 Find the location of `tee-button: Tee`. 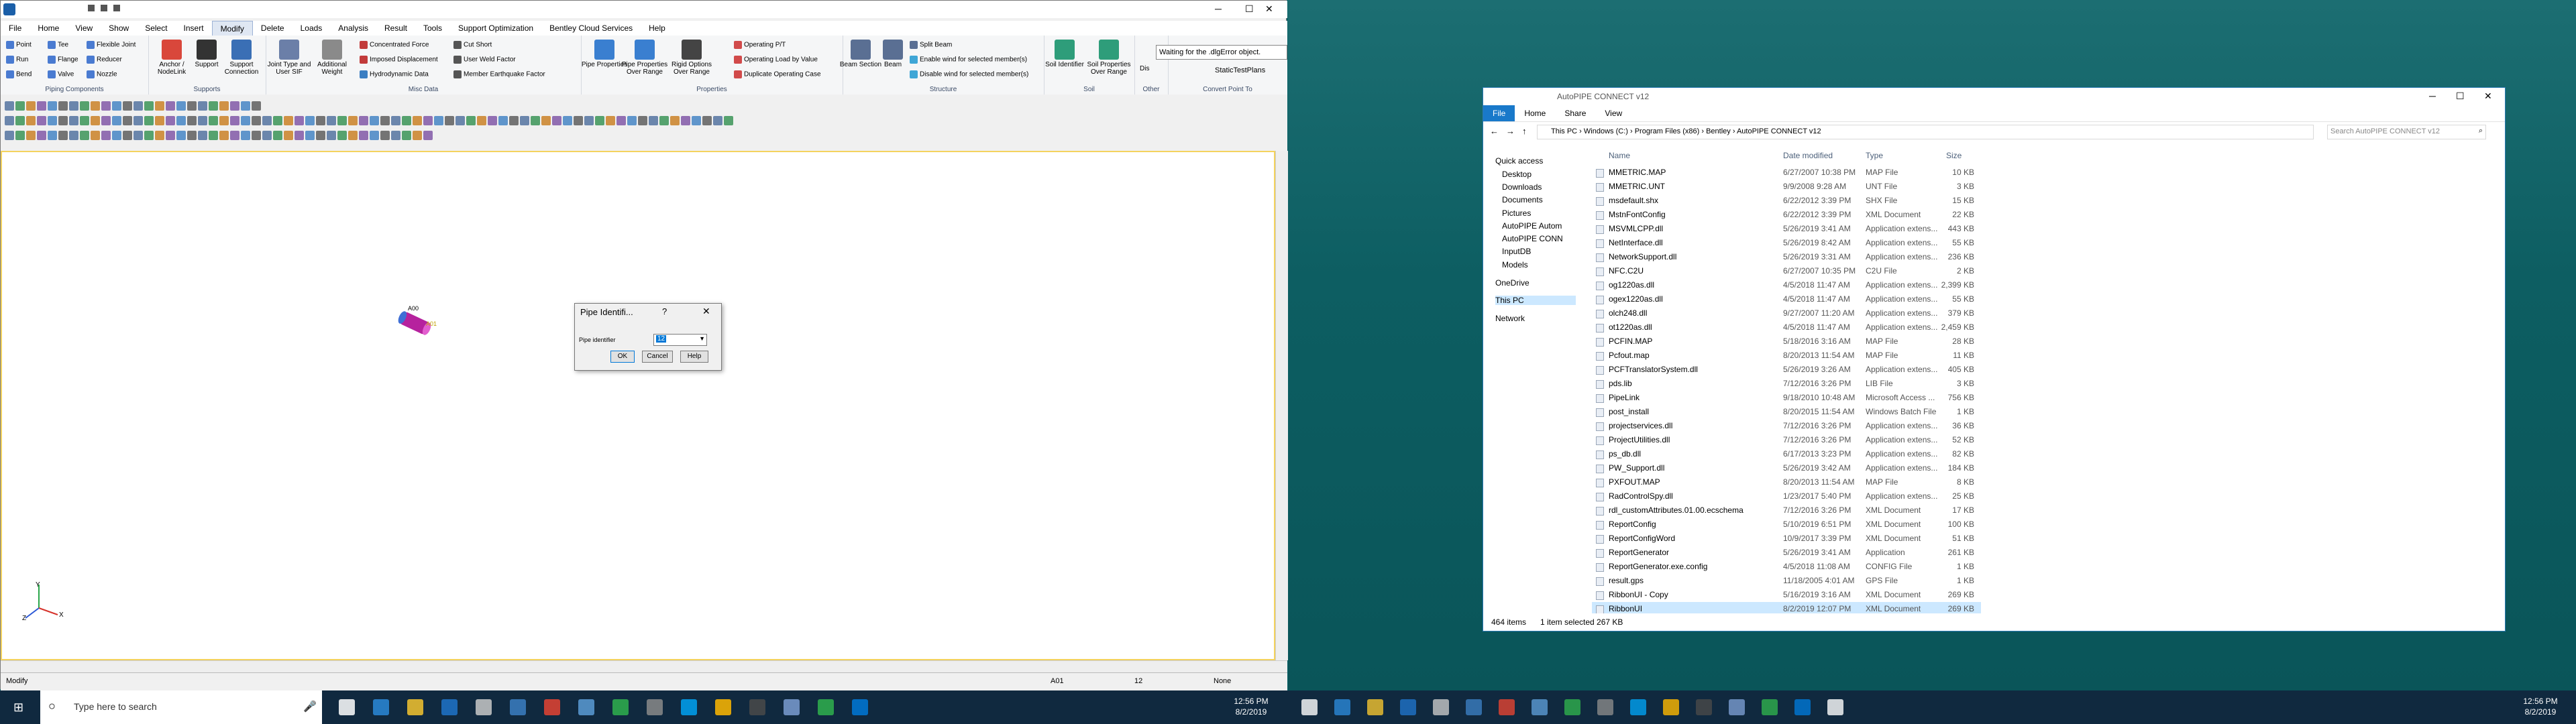

tee-button: Tee is located at coordinates (58, 45).